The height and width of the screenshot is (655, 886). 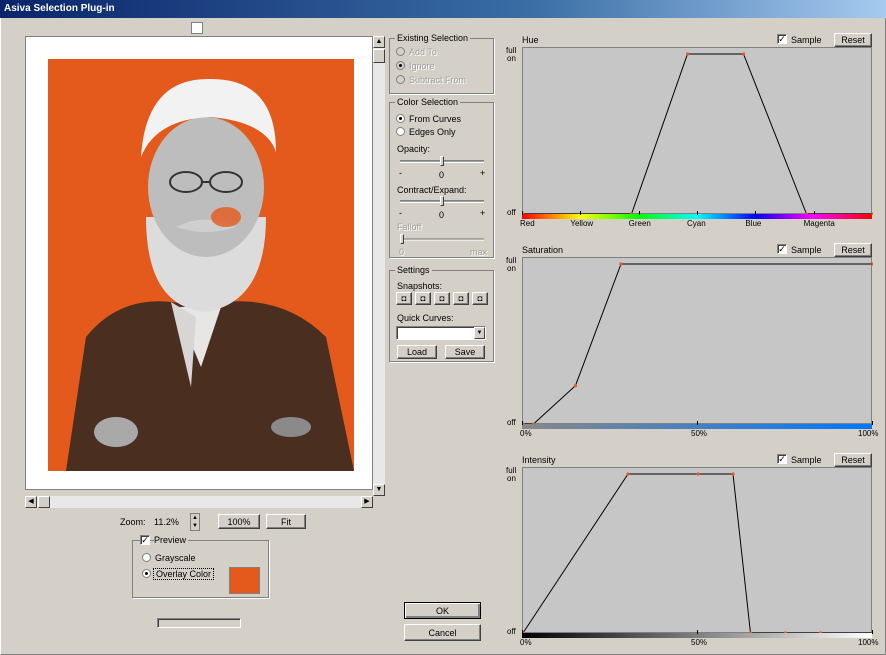 I want to click on falloff-slider-track, so click(x=442, y=239).